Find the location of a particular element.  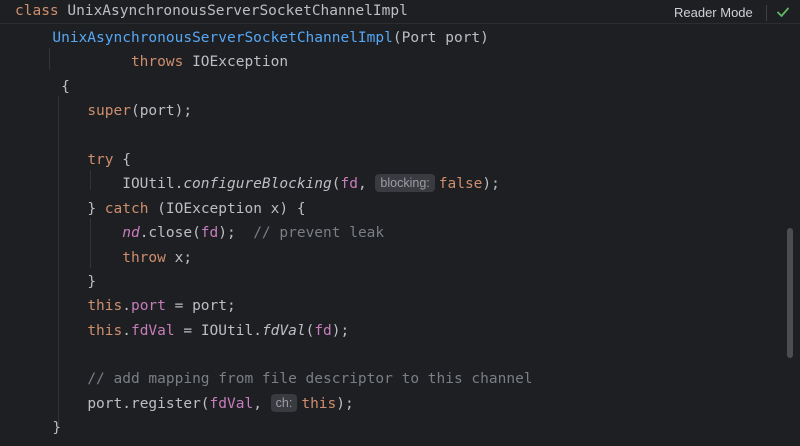

code-line: this.fdVal = IOUtil.fdVal(fd); is located at coordinates (390, 331).